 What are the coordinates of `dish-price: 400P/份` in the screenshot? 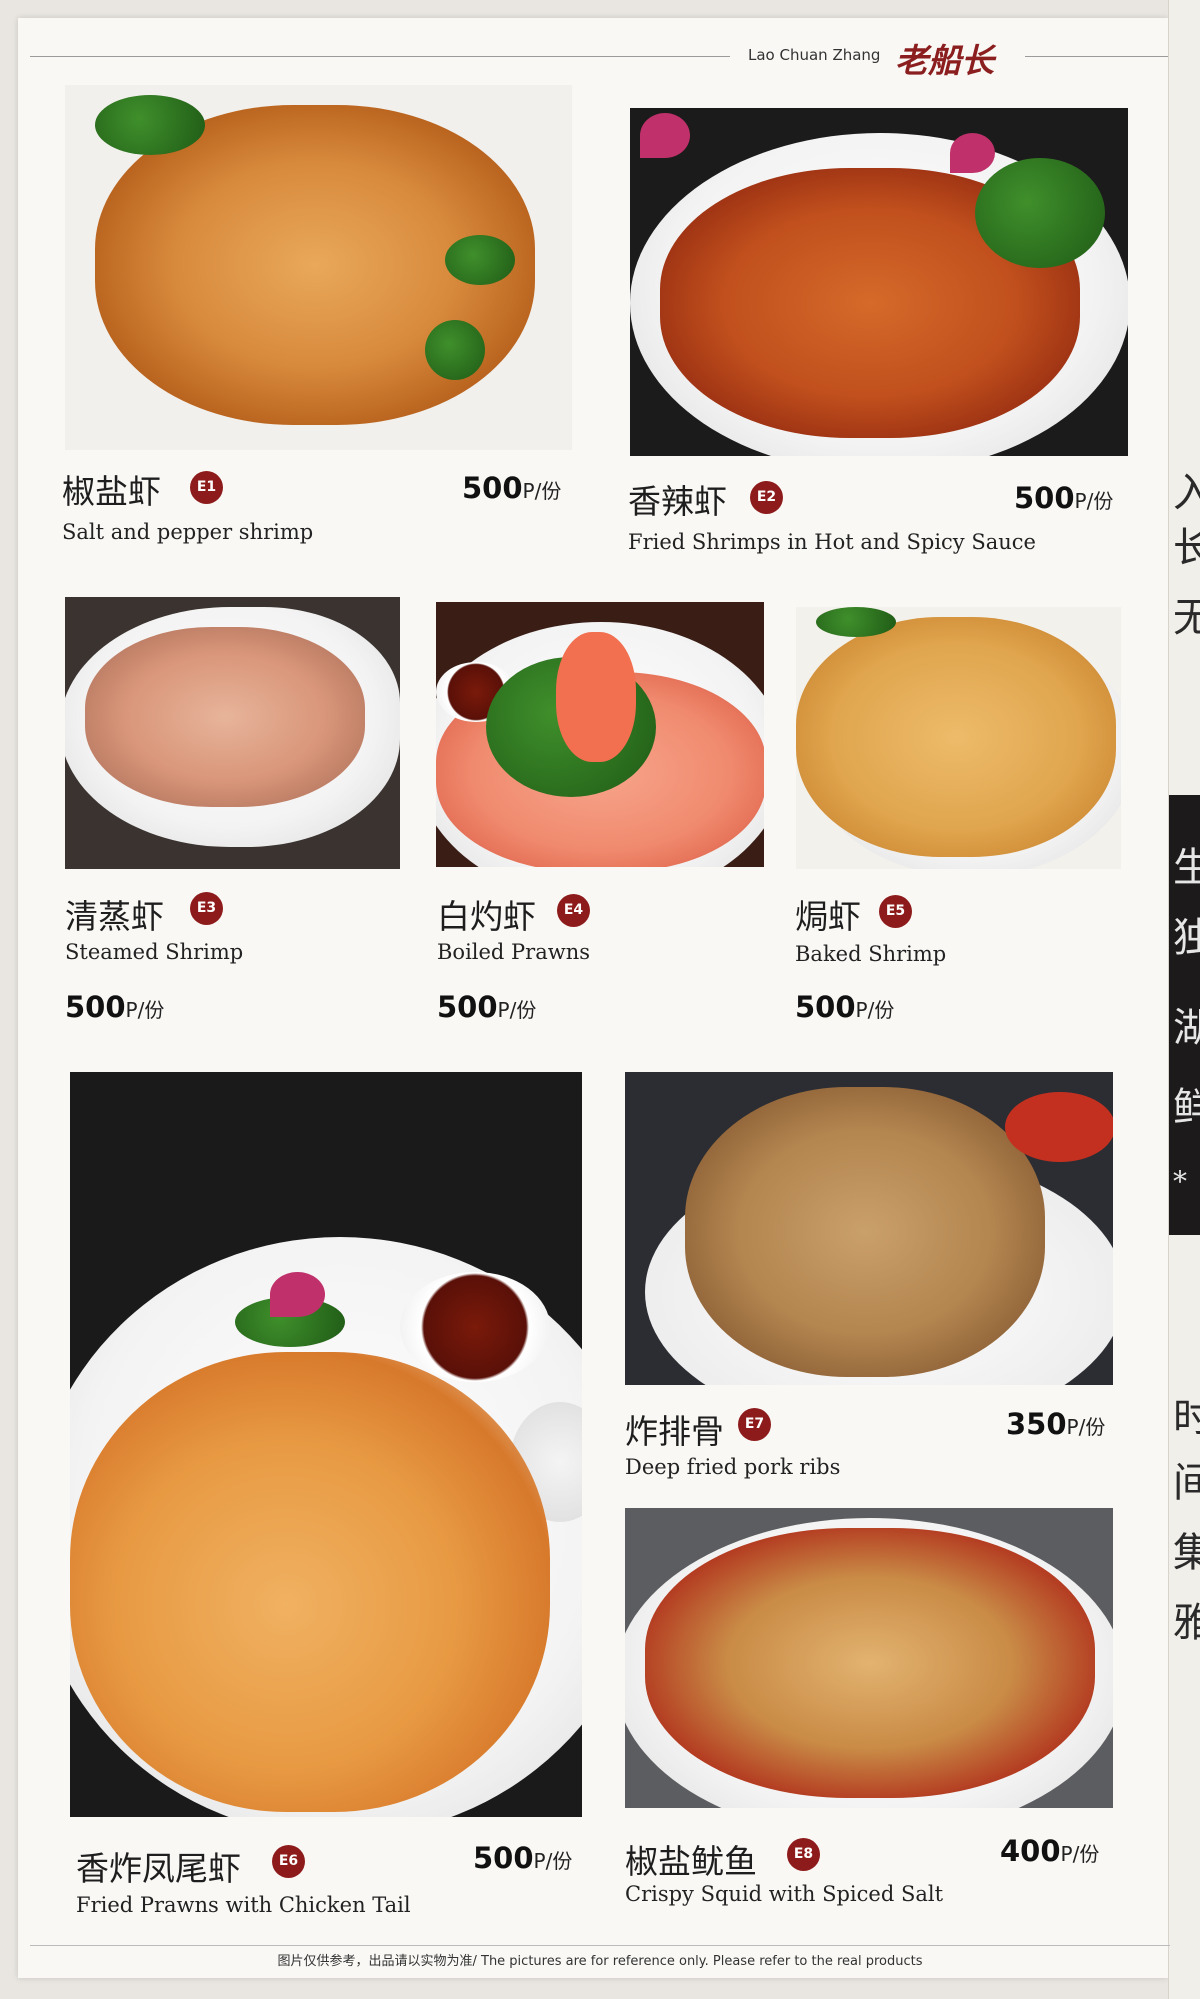 It's located at (1049, 1851).